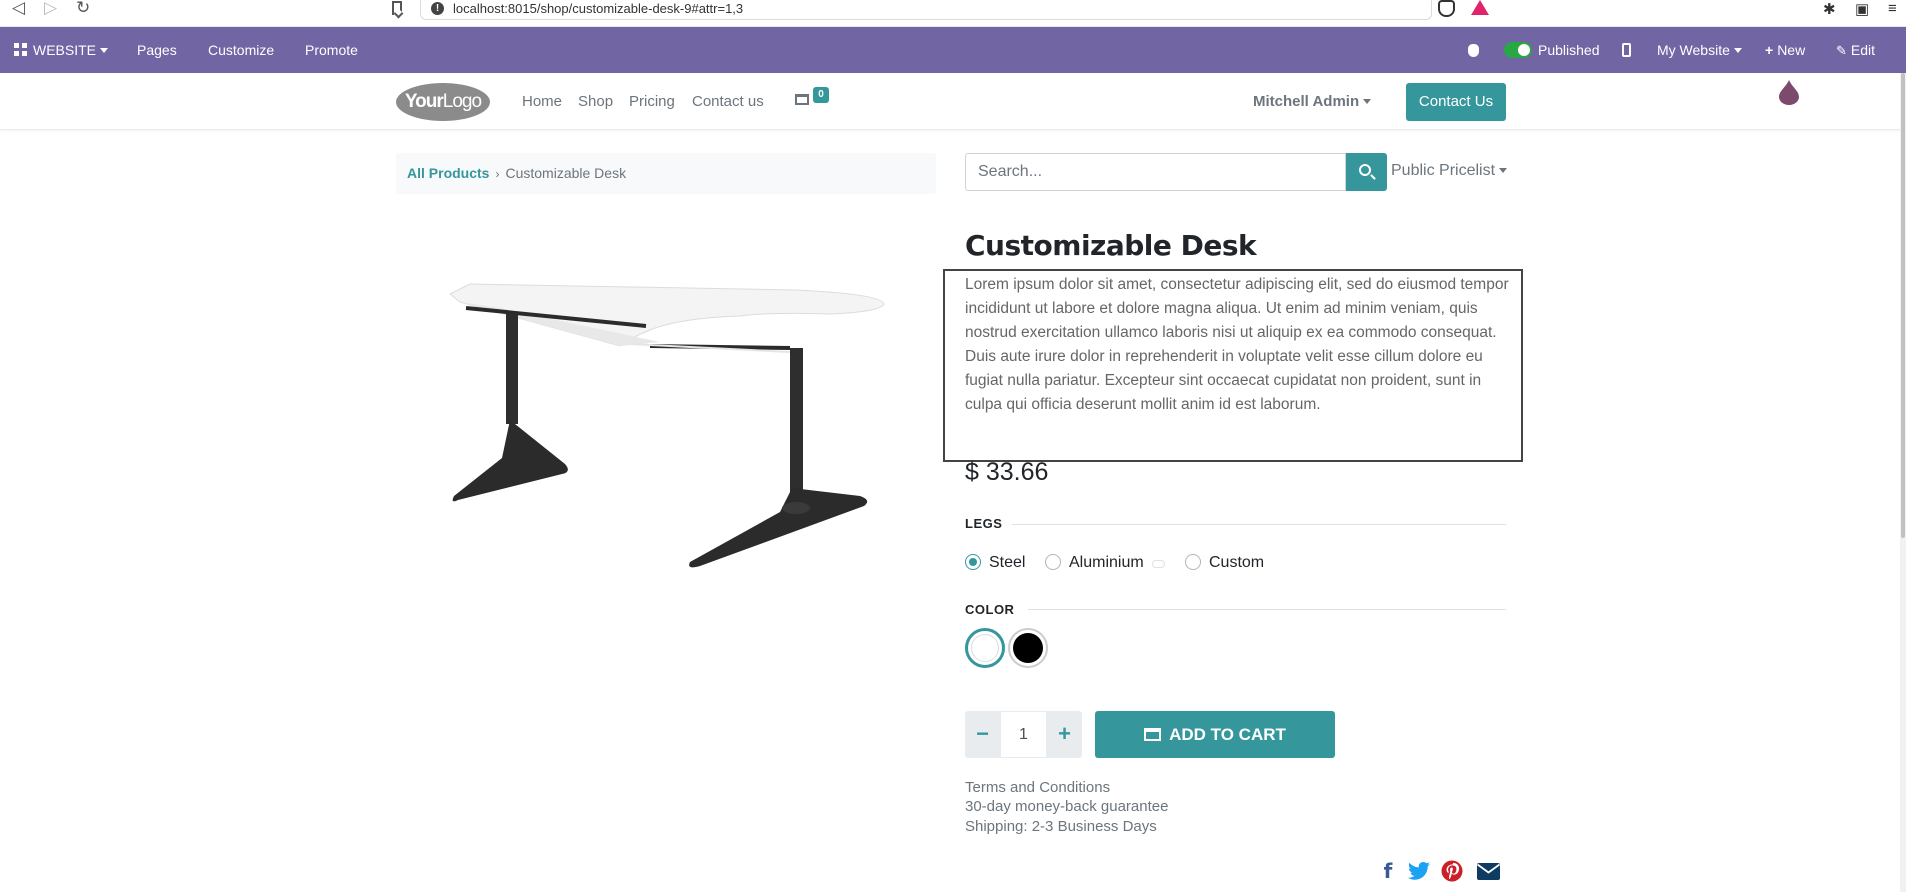 Image resolution: width=1906 pixels, height=892 pixels. Describe the element at coordinates (1829, 9) in the screenshot. I see `extensions-icon: ✱` at that location.